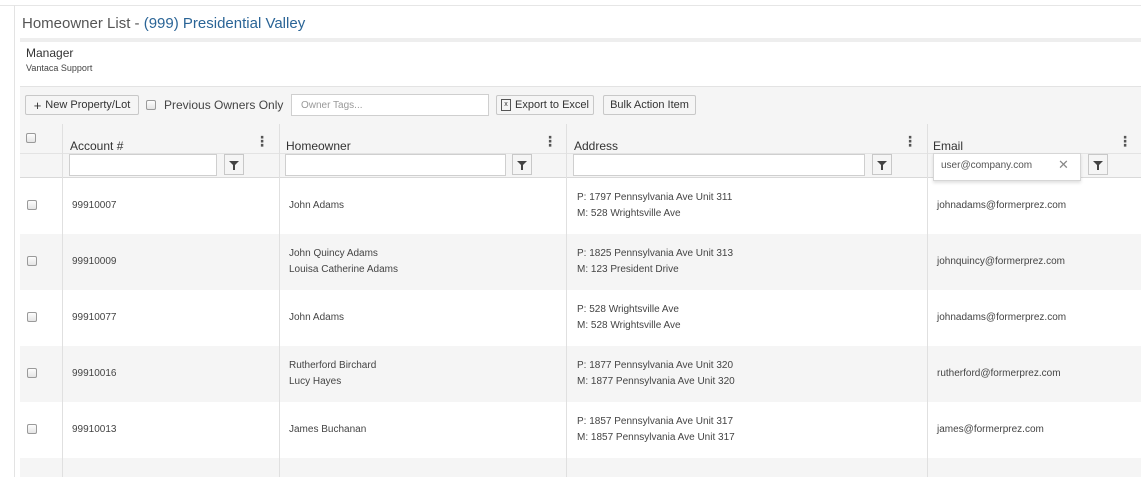 The height and width of the screenshot is (477, 1141). What do you see at coordinates (94, 429) in the screenshot?
I see `account-cell: 99910013` at bounding box center [94, 429].